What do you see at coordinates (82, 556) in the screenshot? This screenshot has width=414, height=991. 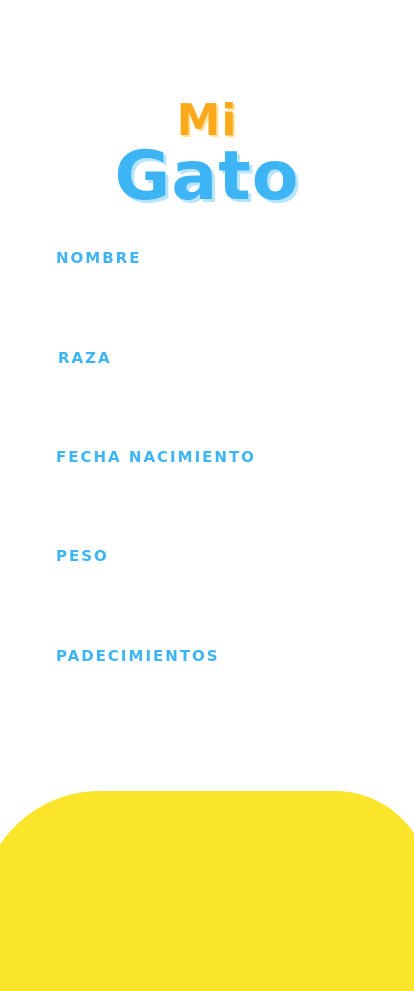 I see `field-label-peso: PESO` at bounding box center [82, 556].